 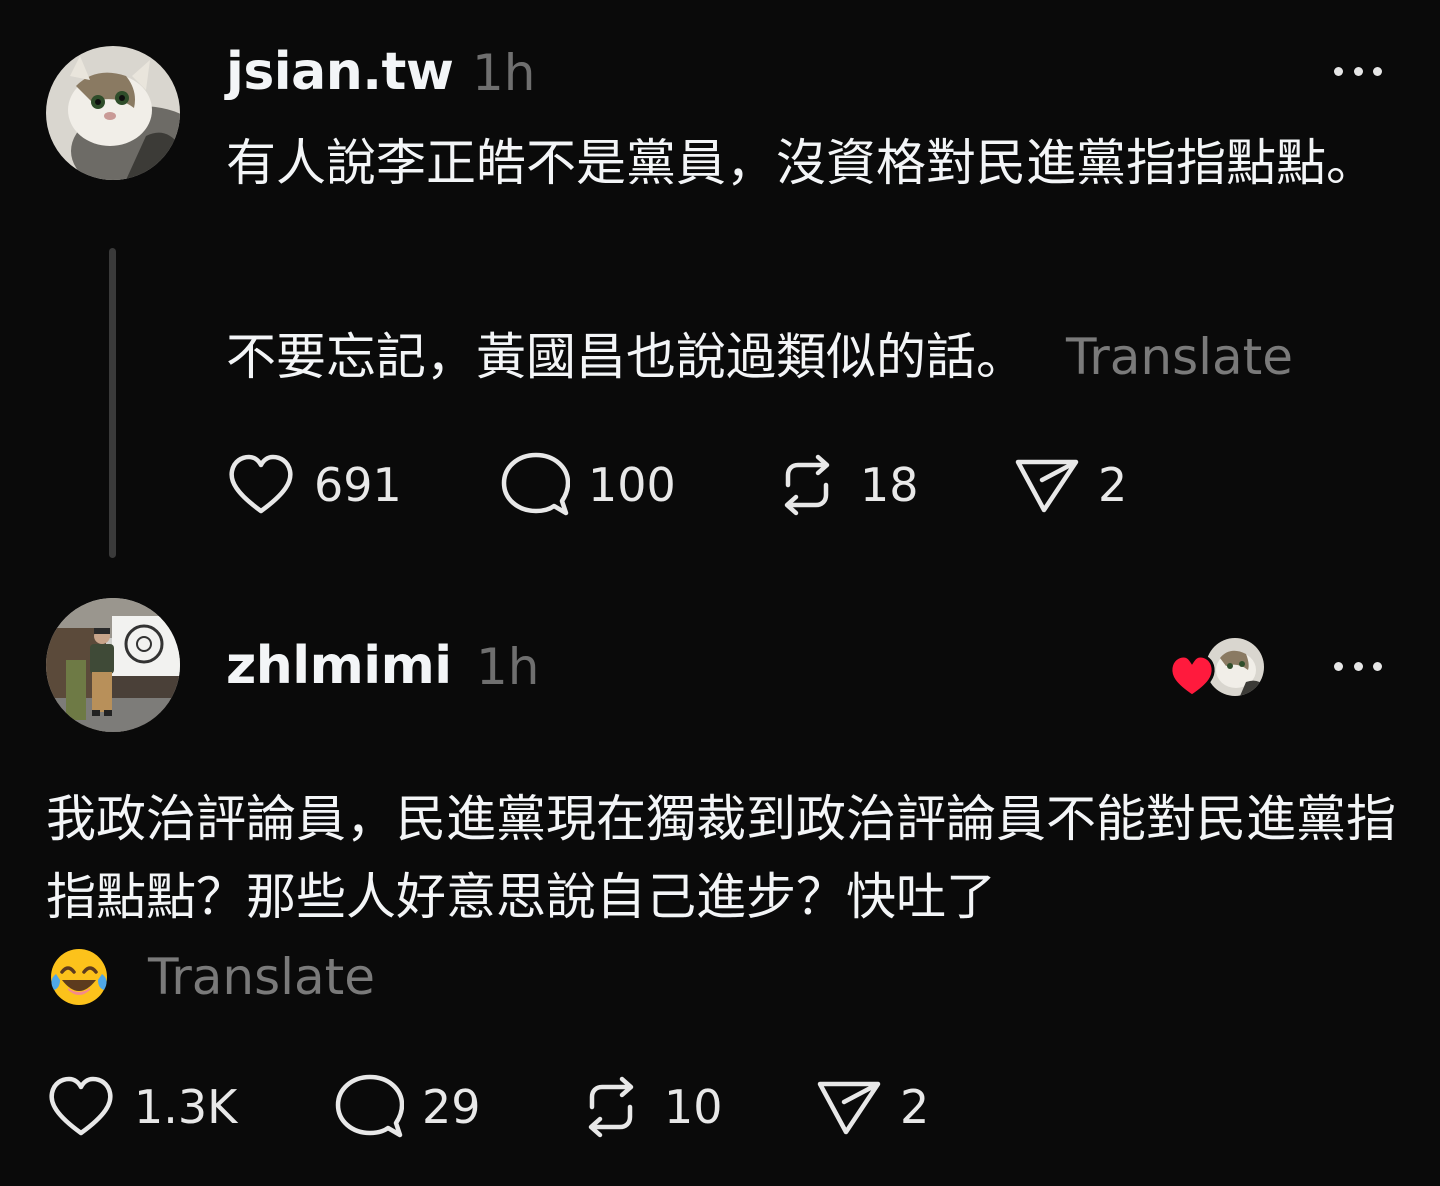 I want to click on post-text-paragraph: 不要忘記，黃國昌也說過類似的話。 Translate, so click(x=816, y=357).